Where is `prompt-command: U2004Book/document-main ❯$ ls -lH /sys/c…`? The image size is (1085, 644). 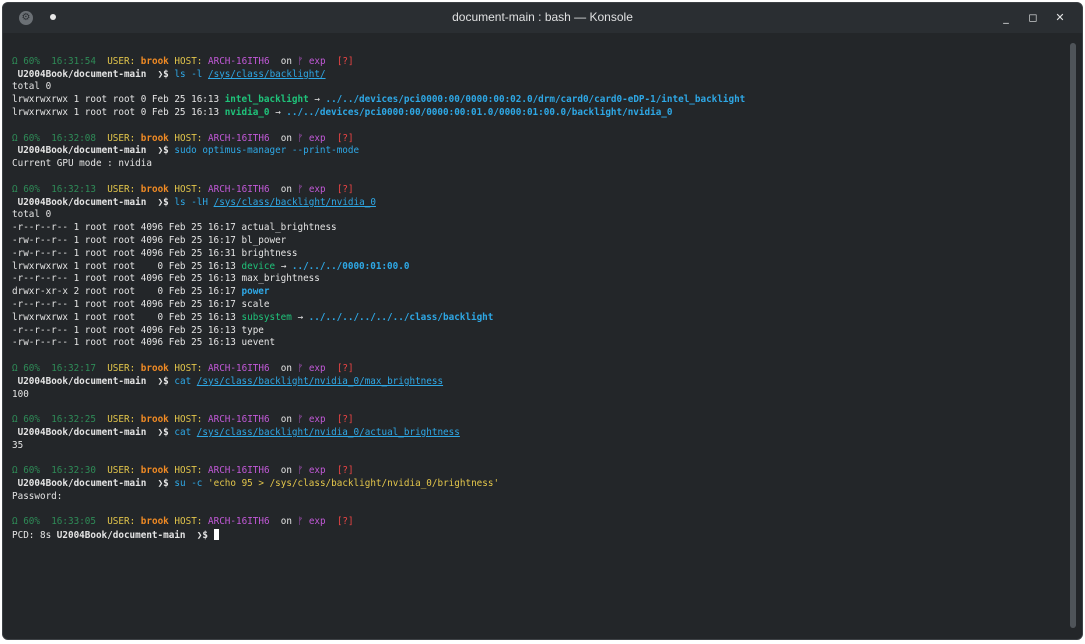
prompt-command: U2004Book/document-main ❯$ ls -lH /sys/c… is located at coordinates (537, 203).